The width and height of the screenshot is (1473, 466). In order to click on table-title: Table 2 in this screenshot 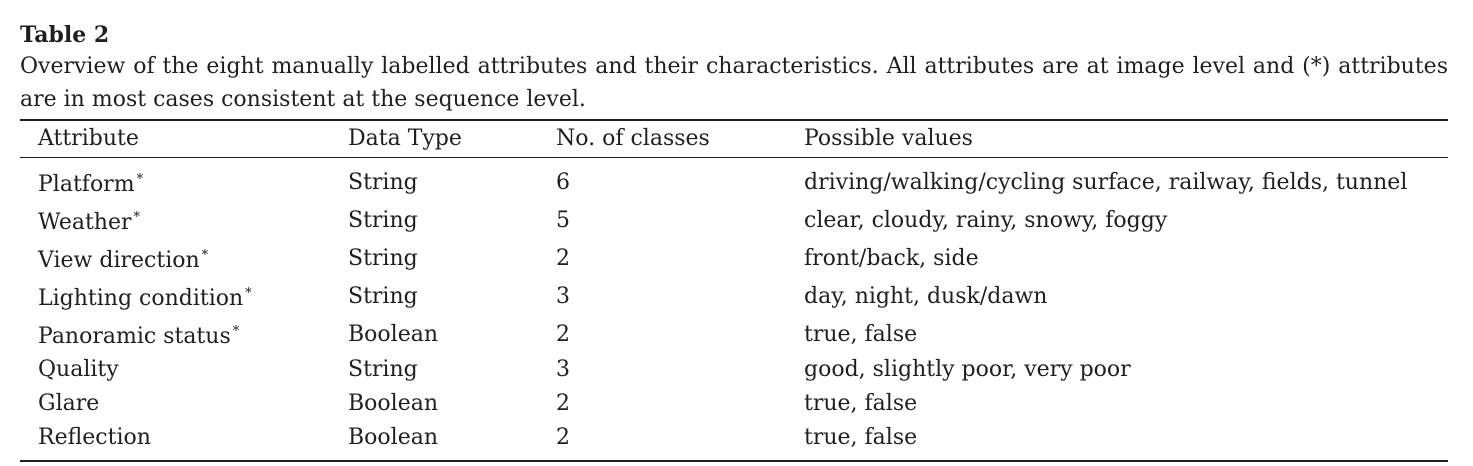, I will do `click(65, 35)`.